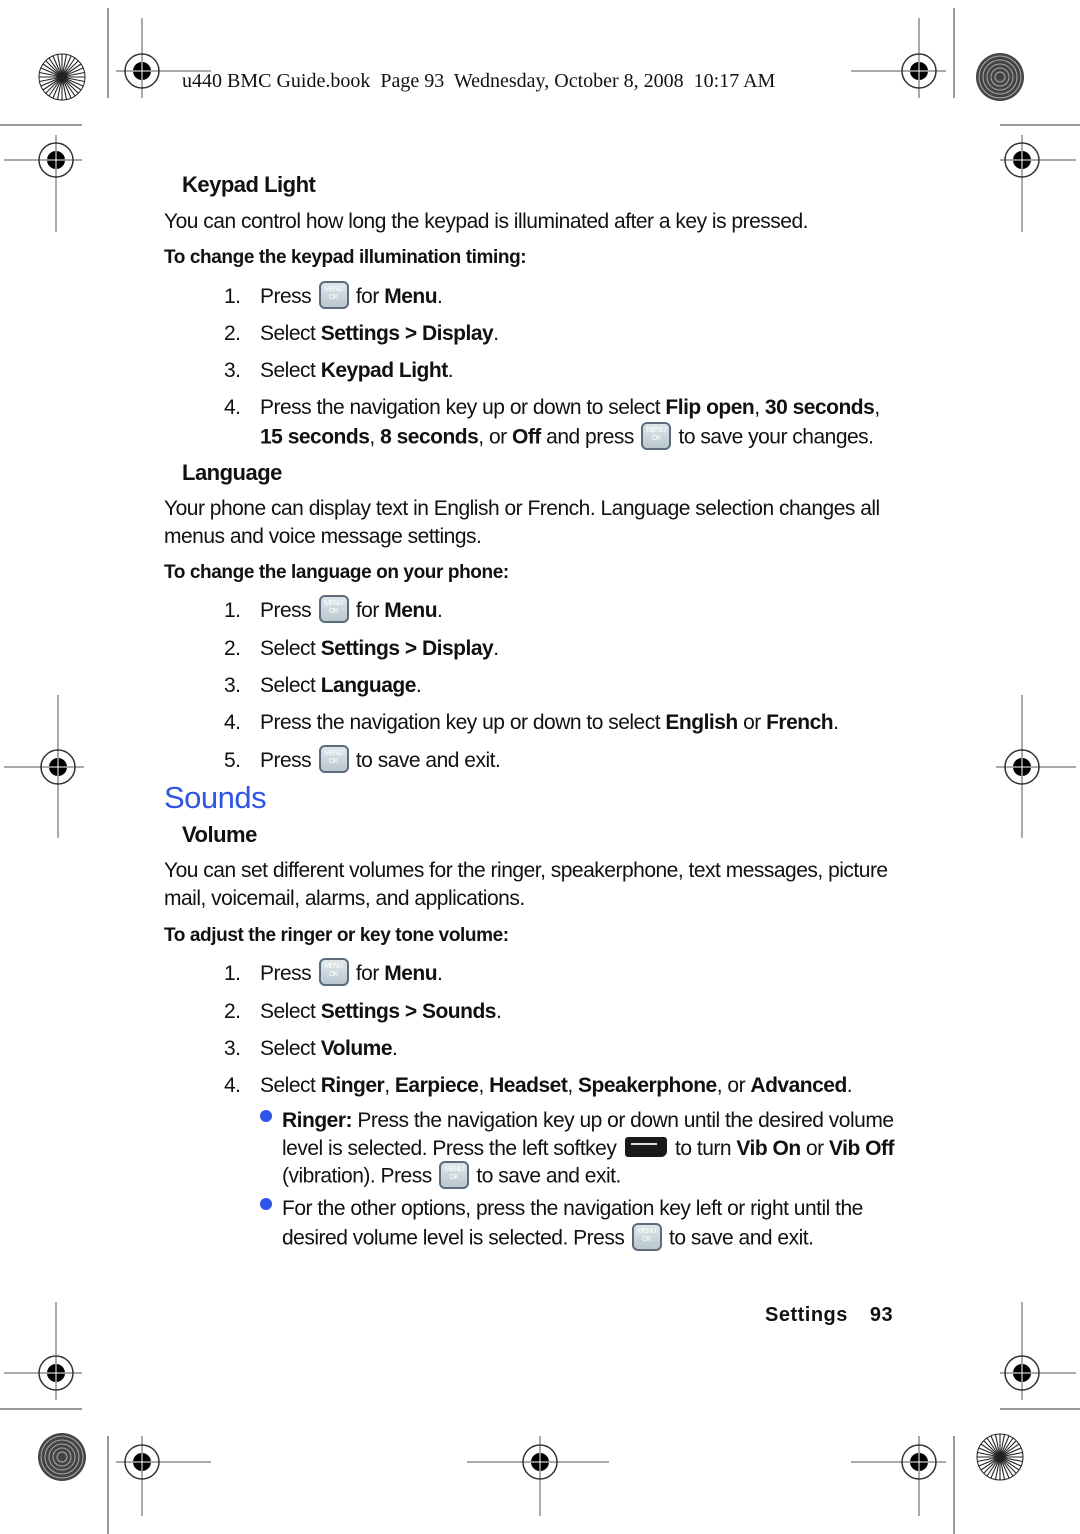  What do you see at coordinates (339, 370) in the screenshot?
I see `keypad-step-3: 3. Select Keypad Light.` at bounding box center [339, 370].